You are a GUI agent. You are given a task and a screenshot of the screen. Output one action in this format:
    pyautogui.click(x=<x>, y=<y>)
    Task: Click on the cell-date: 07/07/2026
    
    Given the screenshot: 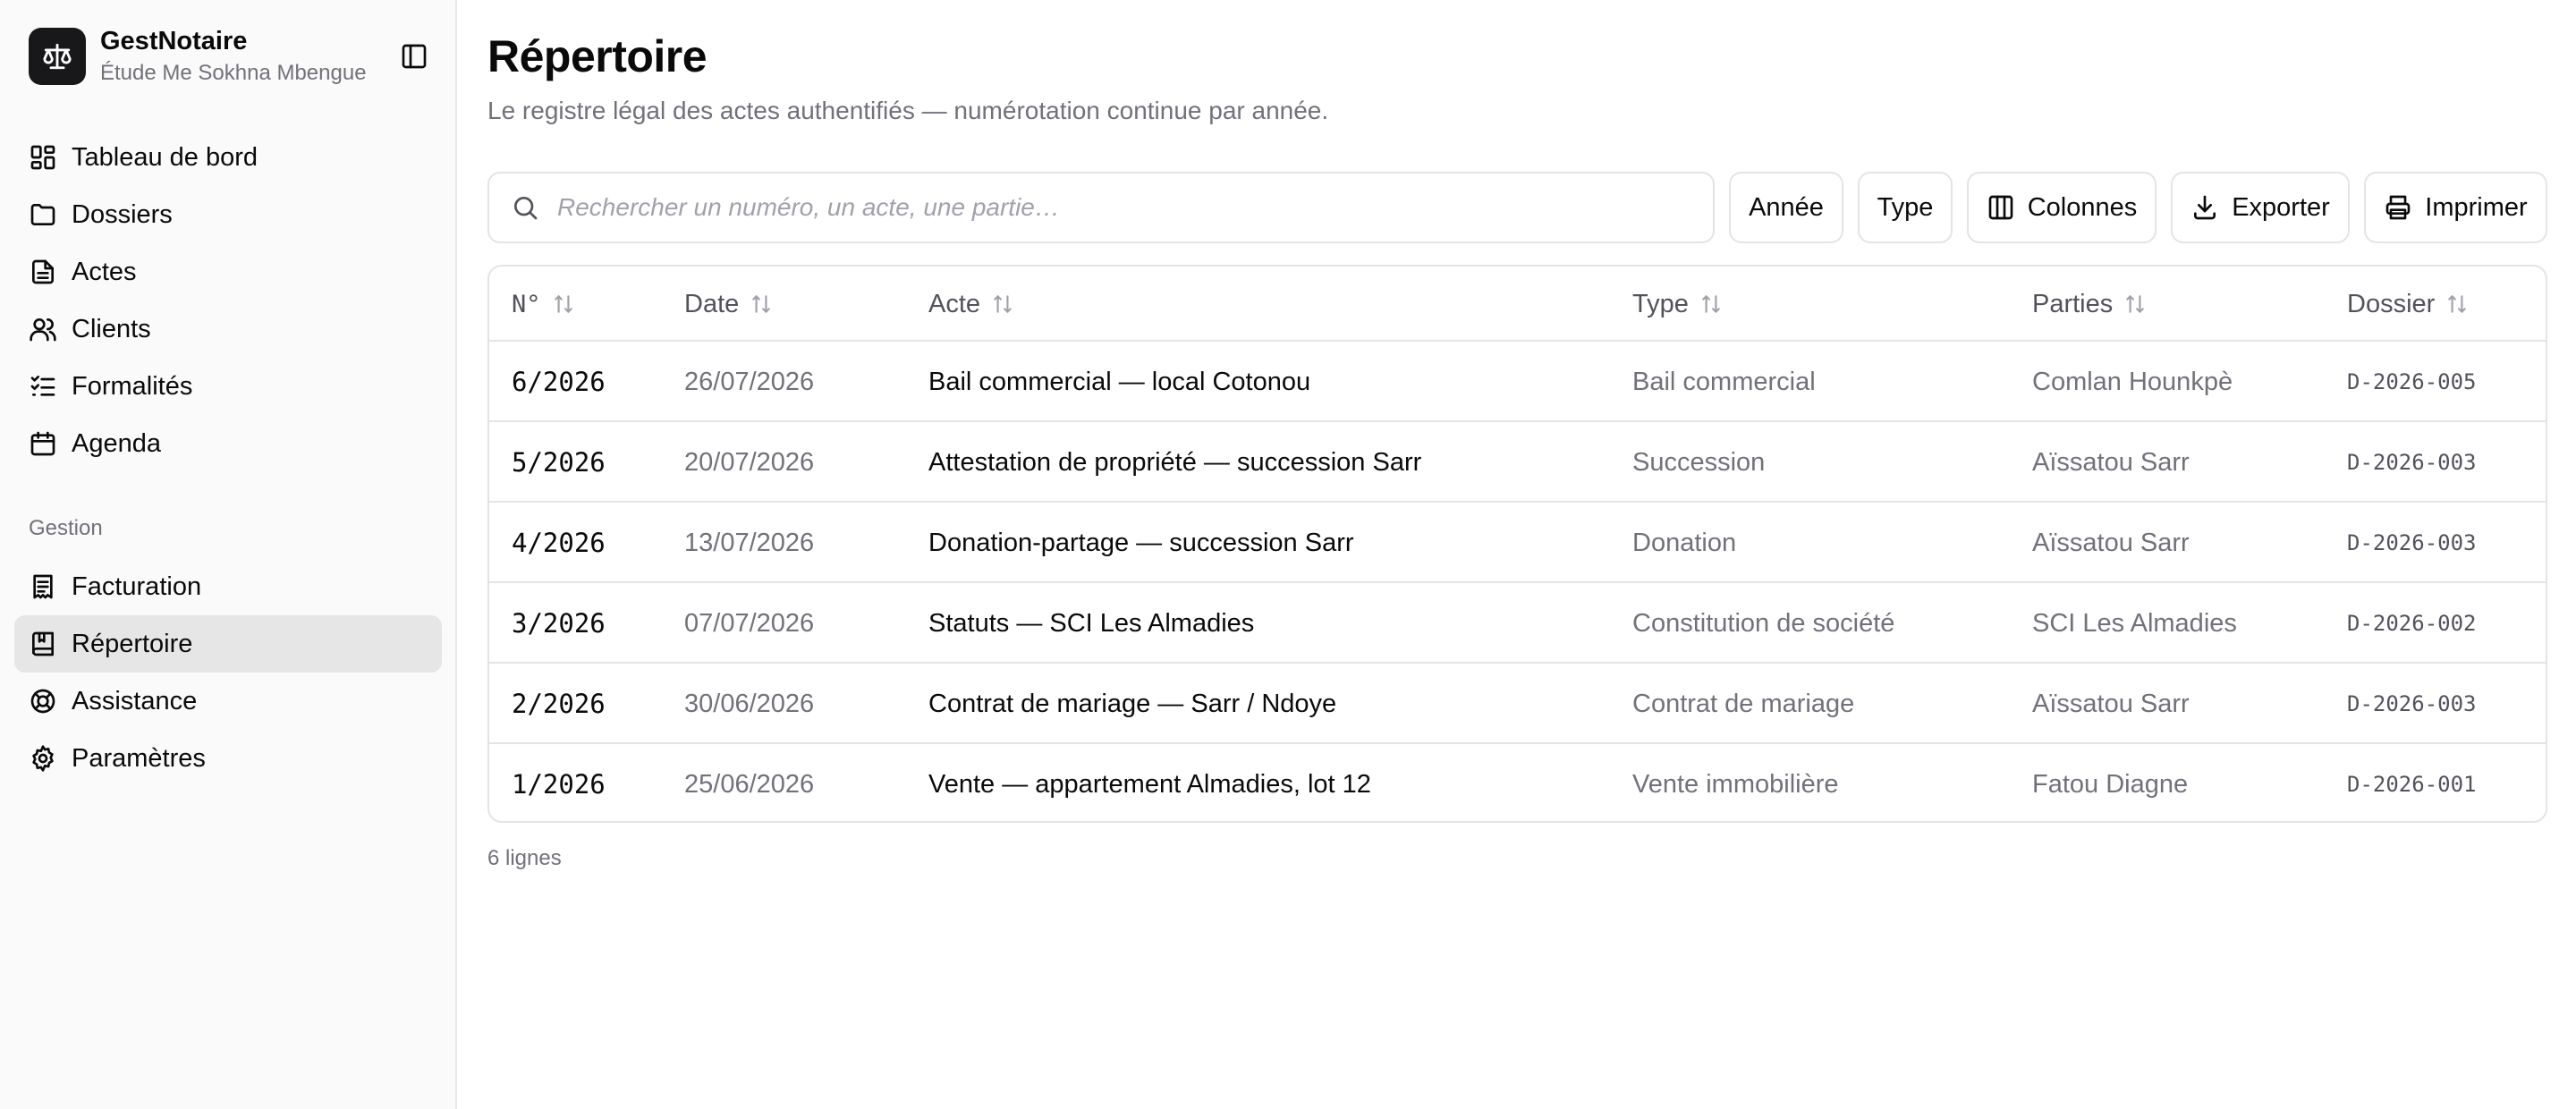 What is the action you would take?
    pyautogui.click(x=749, y=623)
    